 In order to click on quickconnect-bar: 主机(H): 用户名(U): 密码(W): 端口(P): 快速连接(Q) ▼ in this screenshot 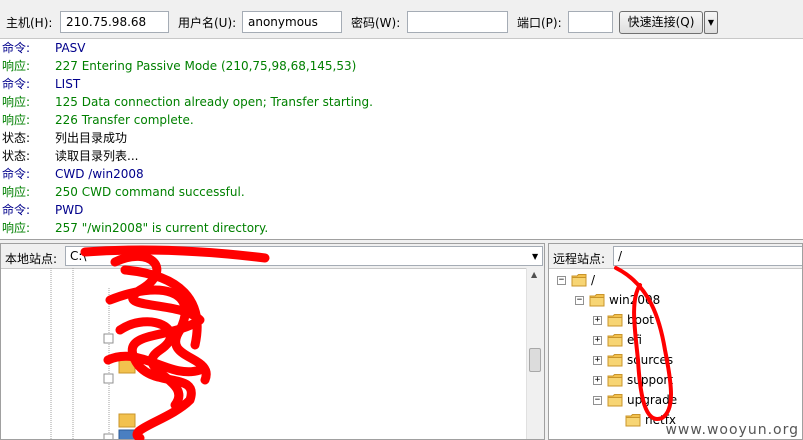, I will do `click(401, 19)`.